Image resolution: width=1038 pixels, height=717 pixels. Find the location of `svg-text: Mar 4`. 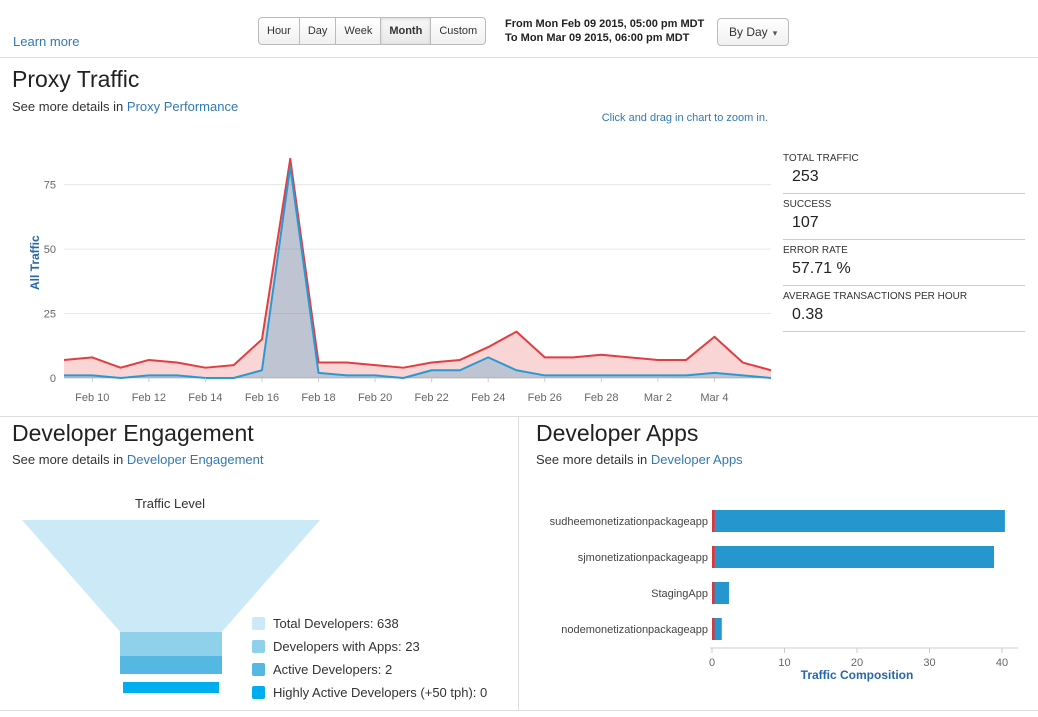

svg-text: Mar 4 is located at coordinates (714, 398).